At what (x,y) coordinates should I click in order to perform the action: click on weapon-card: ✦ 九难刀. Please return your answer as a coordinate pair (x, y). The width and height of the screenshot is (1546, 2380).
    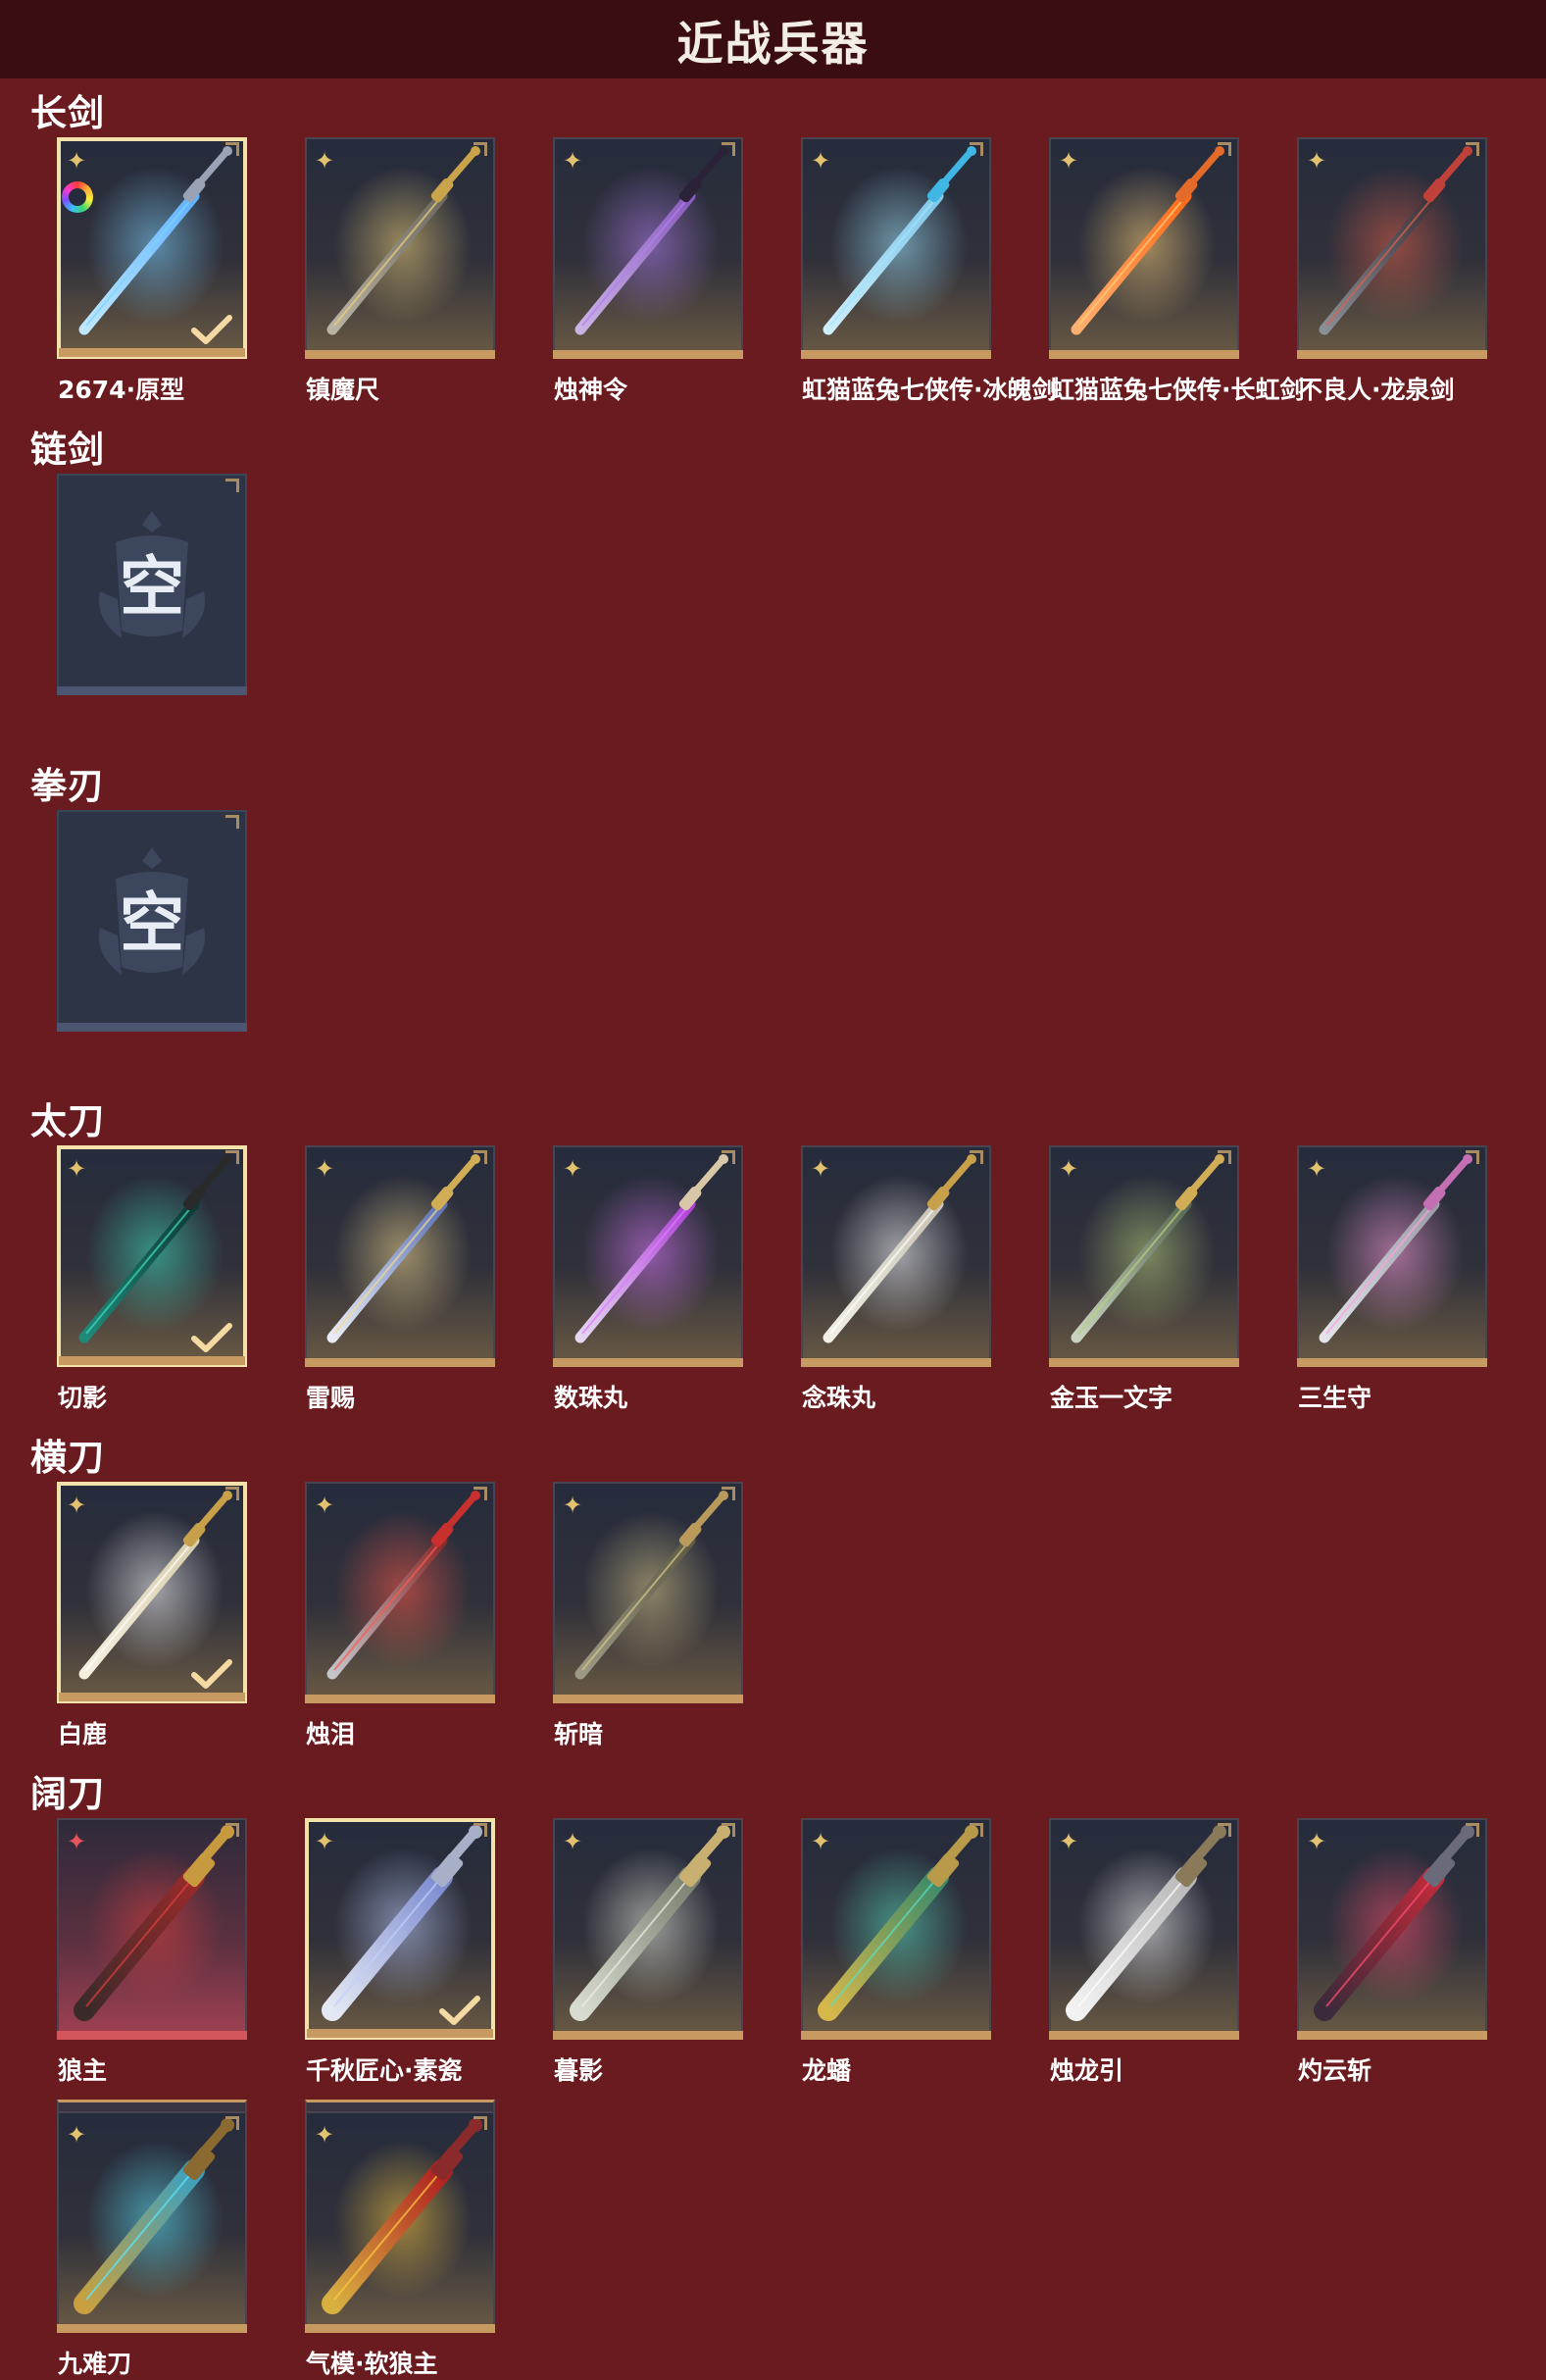
    Looking at the image, I should click on (152, 2239).